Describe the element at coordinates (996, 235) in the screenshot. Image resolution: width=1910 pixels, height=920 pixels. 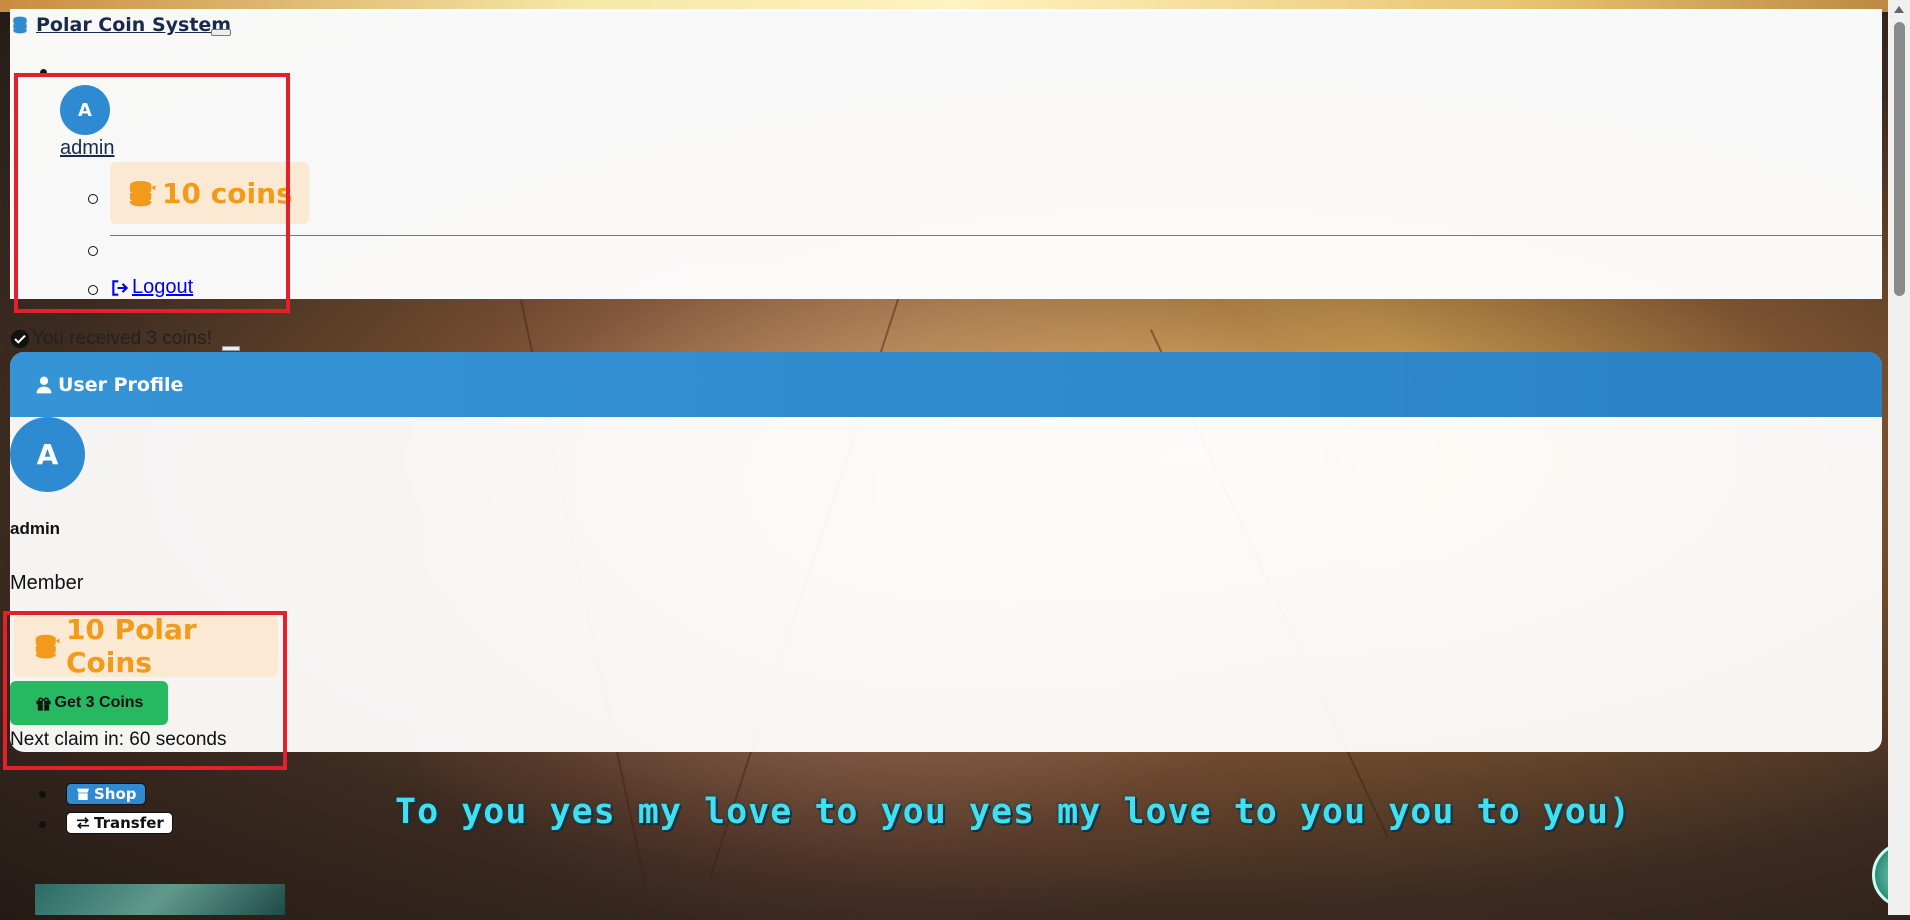
I see `dropdown-divider` at that location.